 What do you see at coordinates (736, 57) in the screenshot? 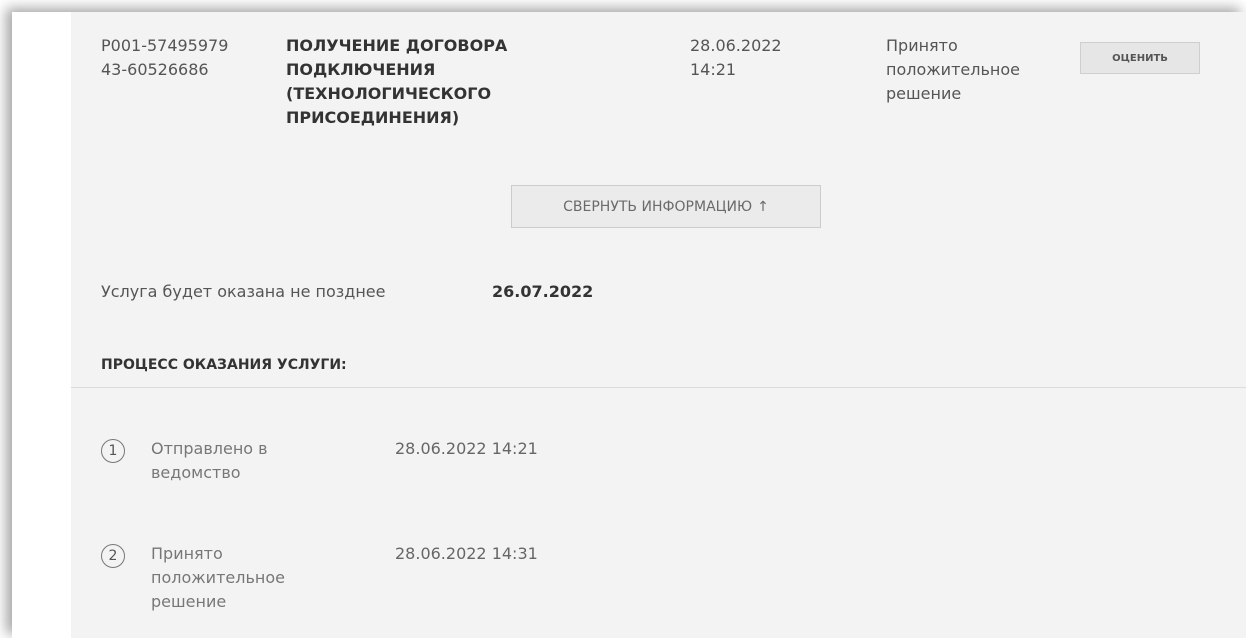
I see `request-date: 28.06.2022 14:21` at bounding box center [736, 57].